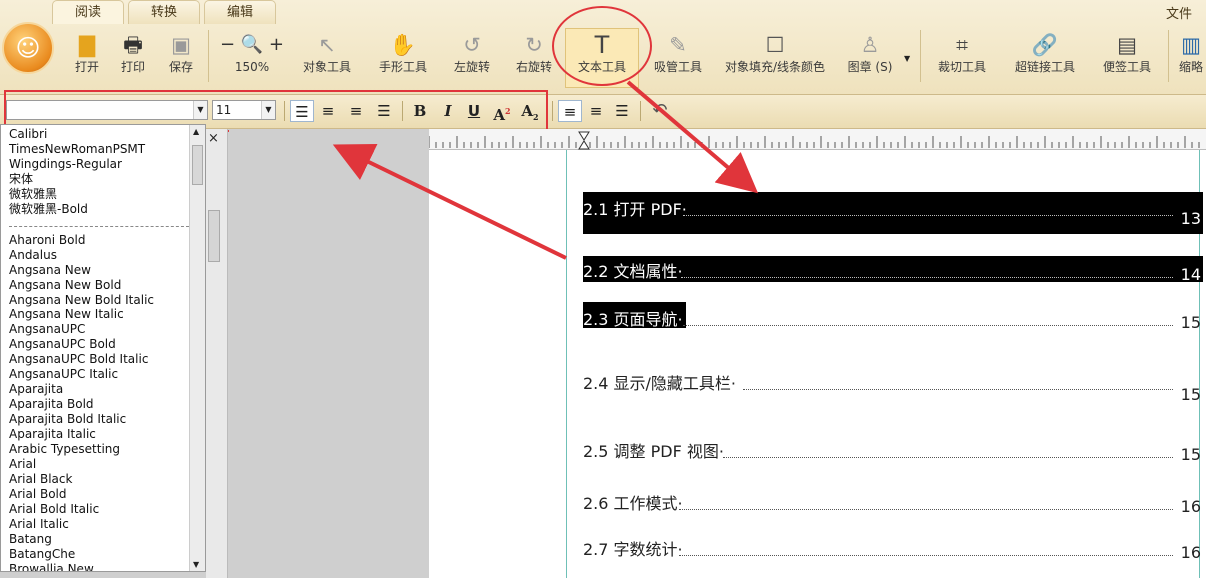  Describe the element at coordinates (1045, 45) in the screenshot. I see `link-icon: 🔗` at that location.